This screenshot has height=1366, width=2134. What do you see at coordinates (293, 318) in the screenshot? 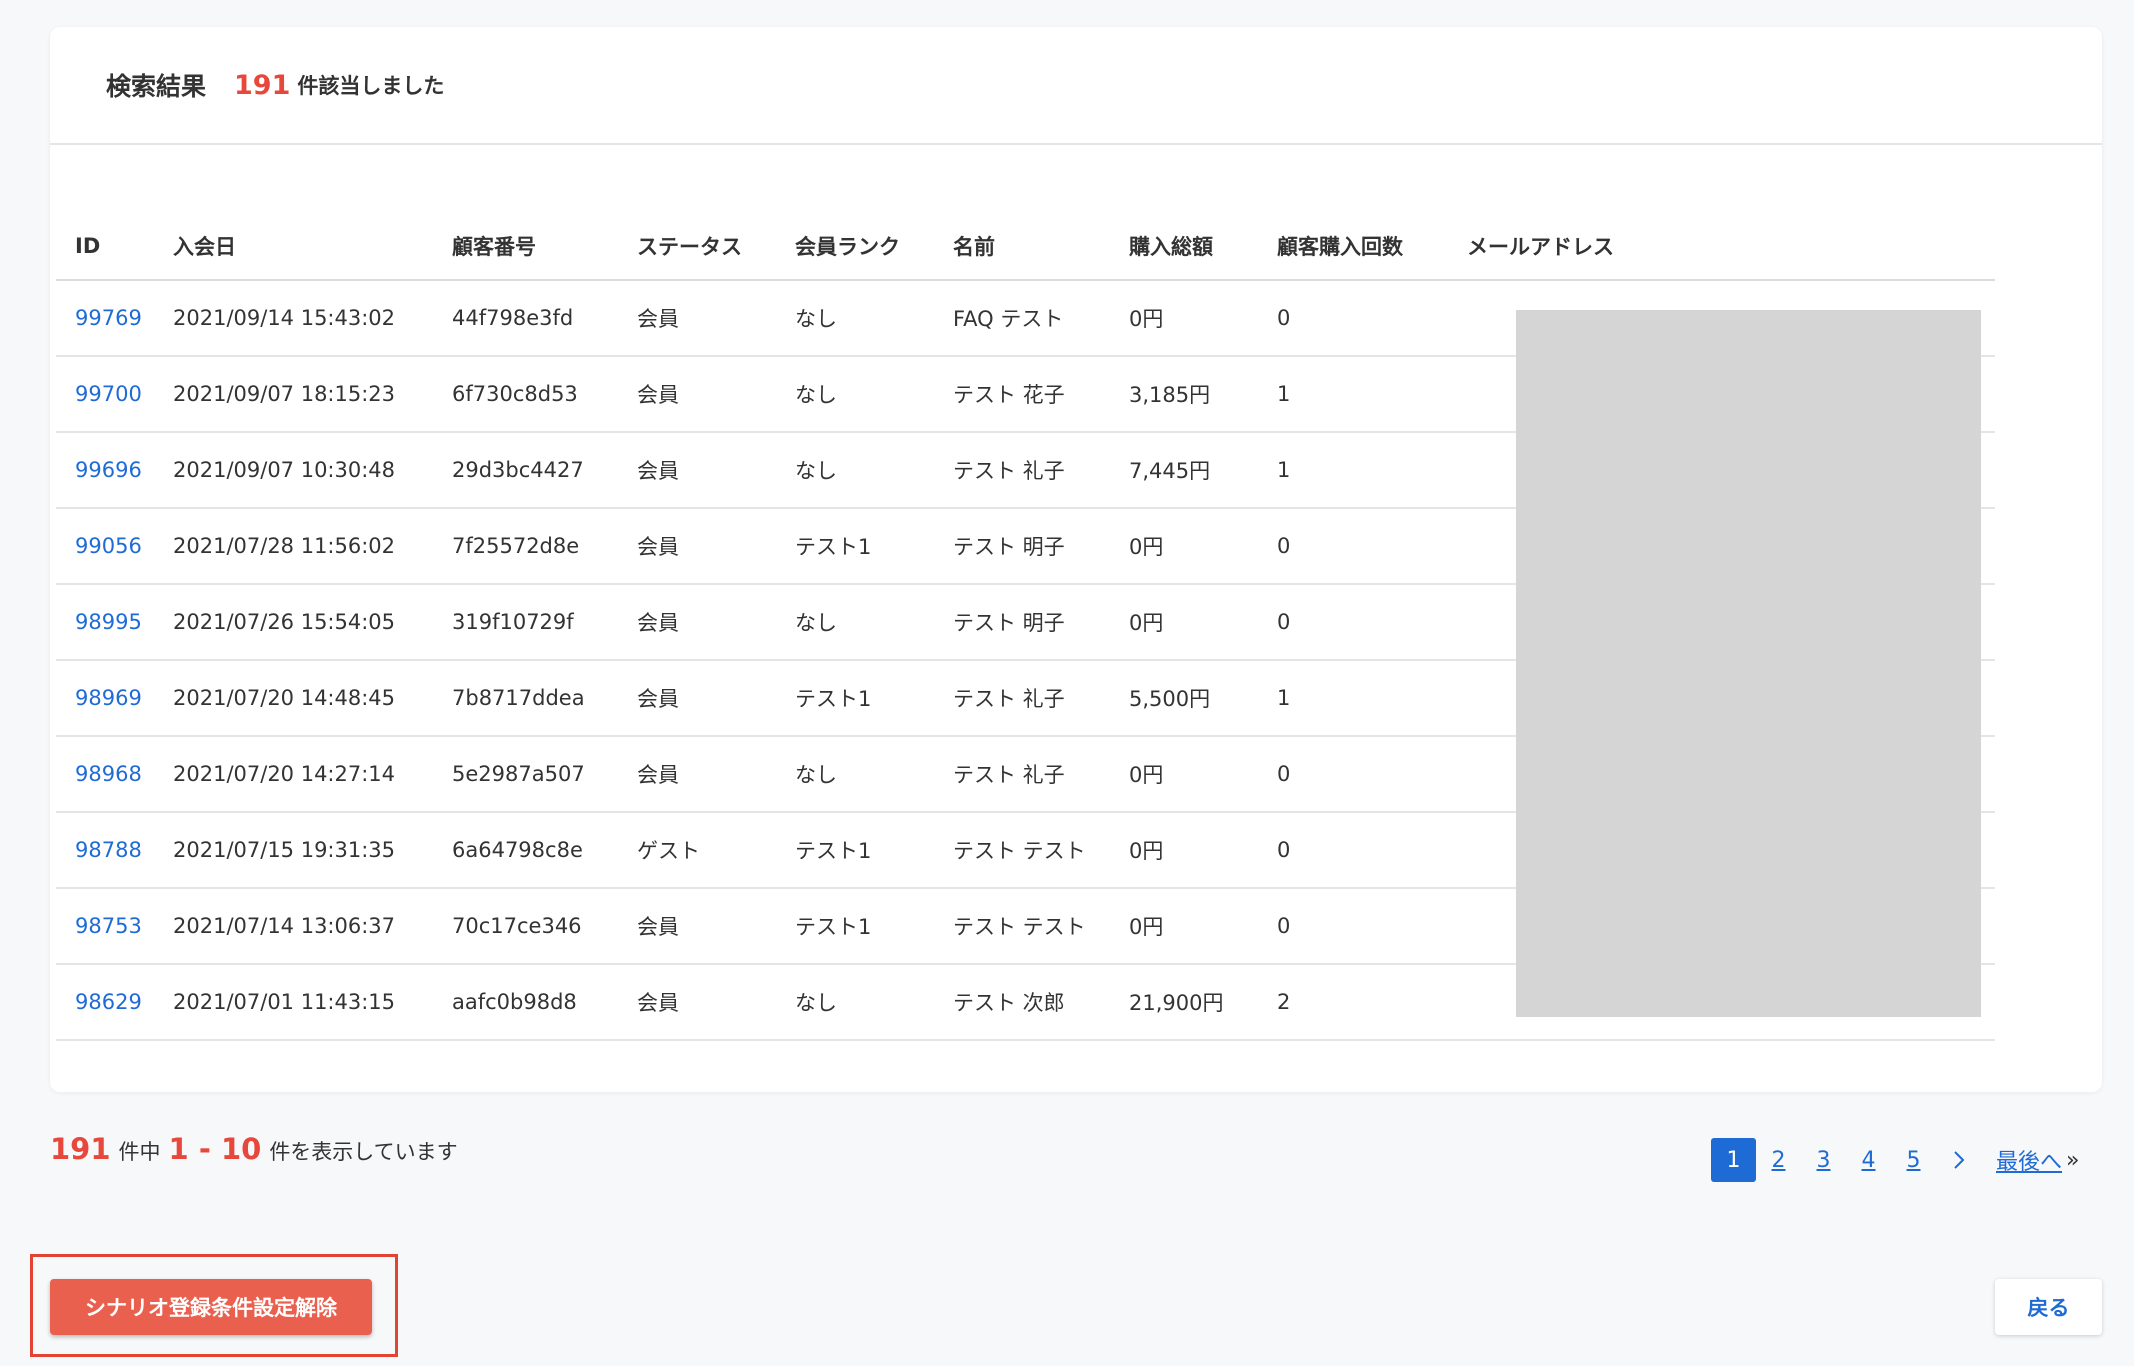
I see `join-date-cell: 2021/09/14 15:43:02` at bounding box center [293, 318].